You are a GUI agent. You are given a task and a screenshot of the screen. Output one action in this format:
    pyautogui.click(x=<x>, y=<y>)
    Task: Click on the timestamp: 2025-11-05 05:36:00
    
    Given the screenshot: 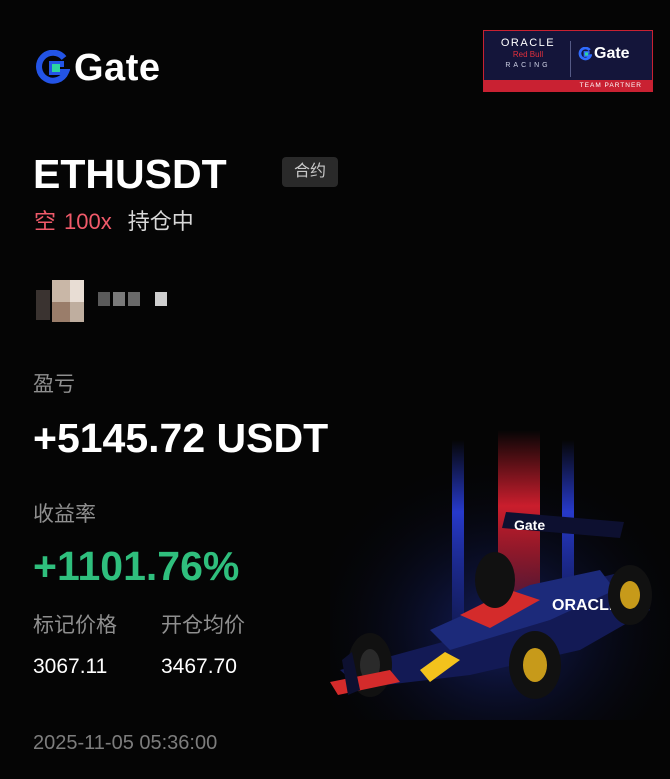 What is the action you would take?
    pyautogui.click(x=125, y=743)
    